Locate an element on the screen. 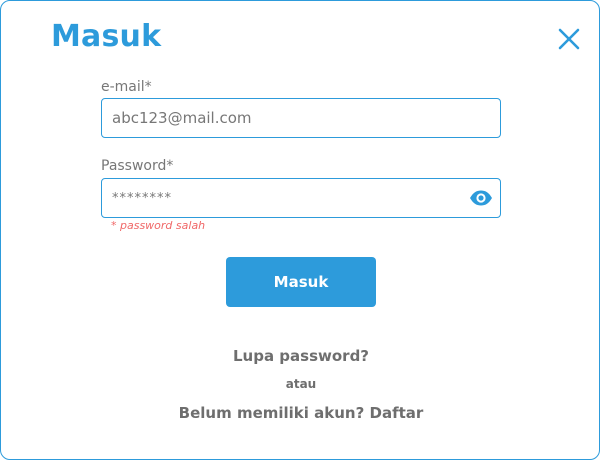 Image resolution: width=600 pixels, height=460 pixels. or-separator: atau is located at coordinates (301, 384).